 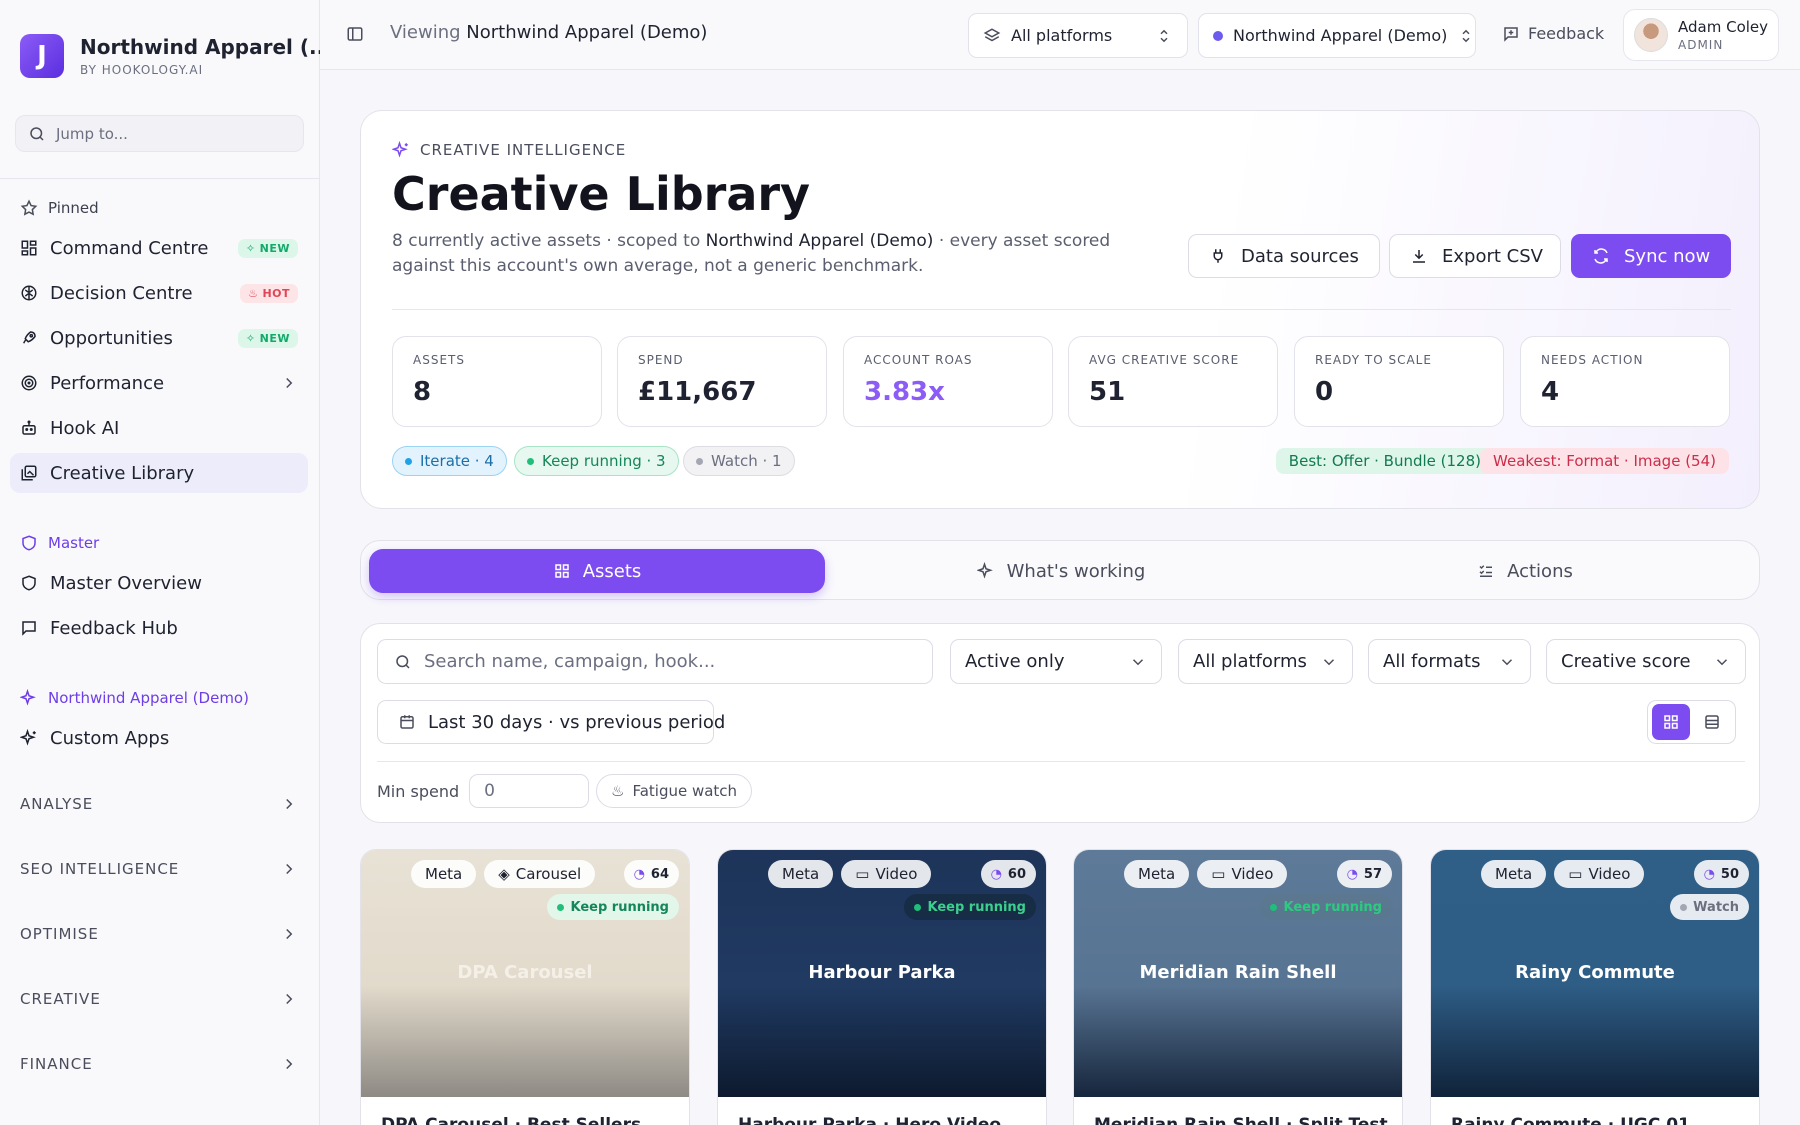 I want to click on tab-actions: Actions, so click(x=1525, y=571).